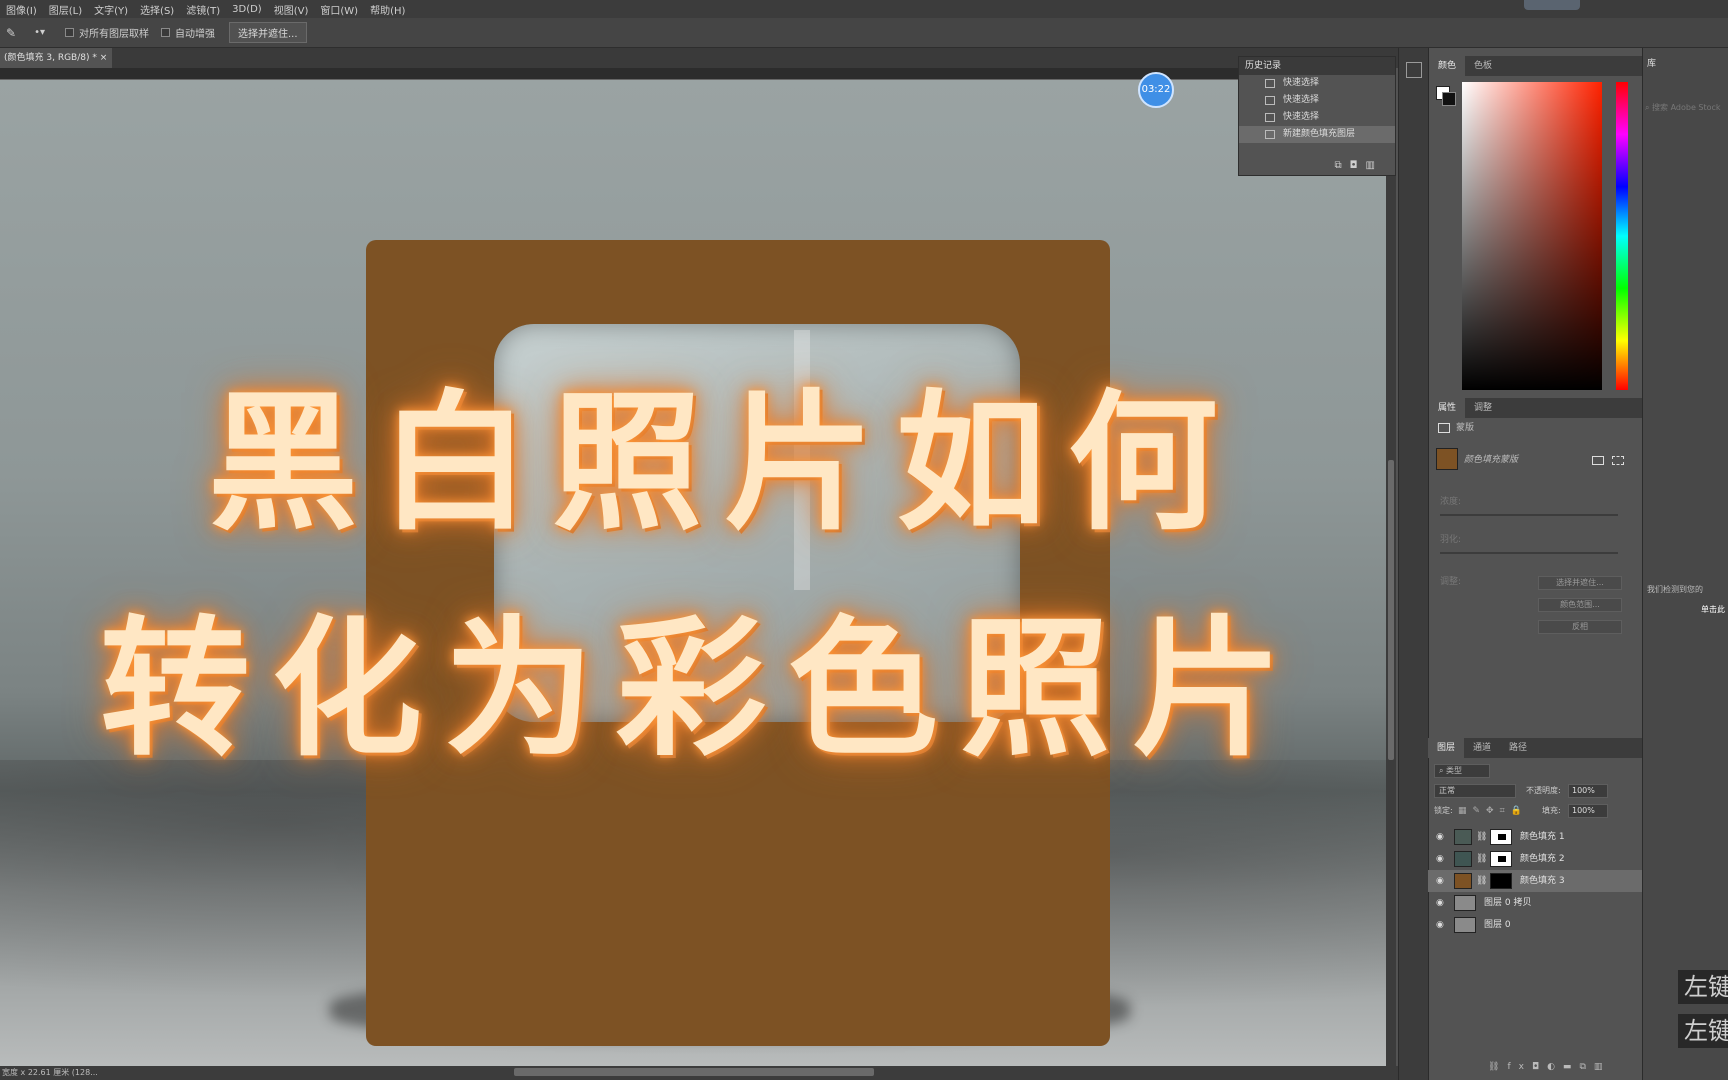 This screenshot has height=1080, width=1728. Describe the element at coordinates (247, 9) in the screenshot. I see `menu-item-3d: 3D(D)` at that location.